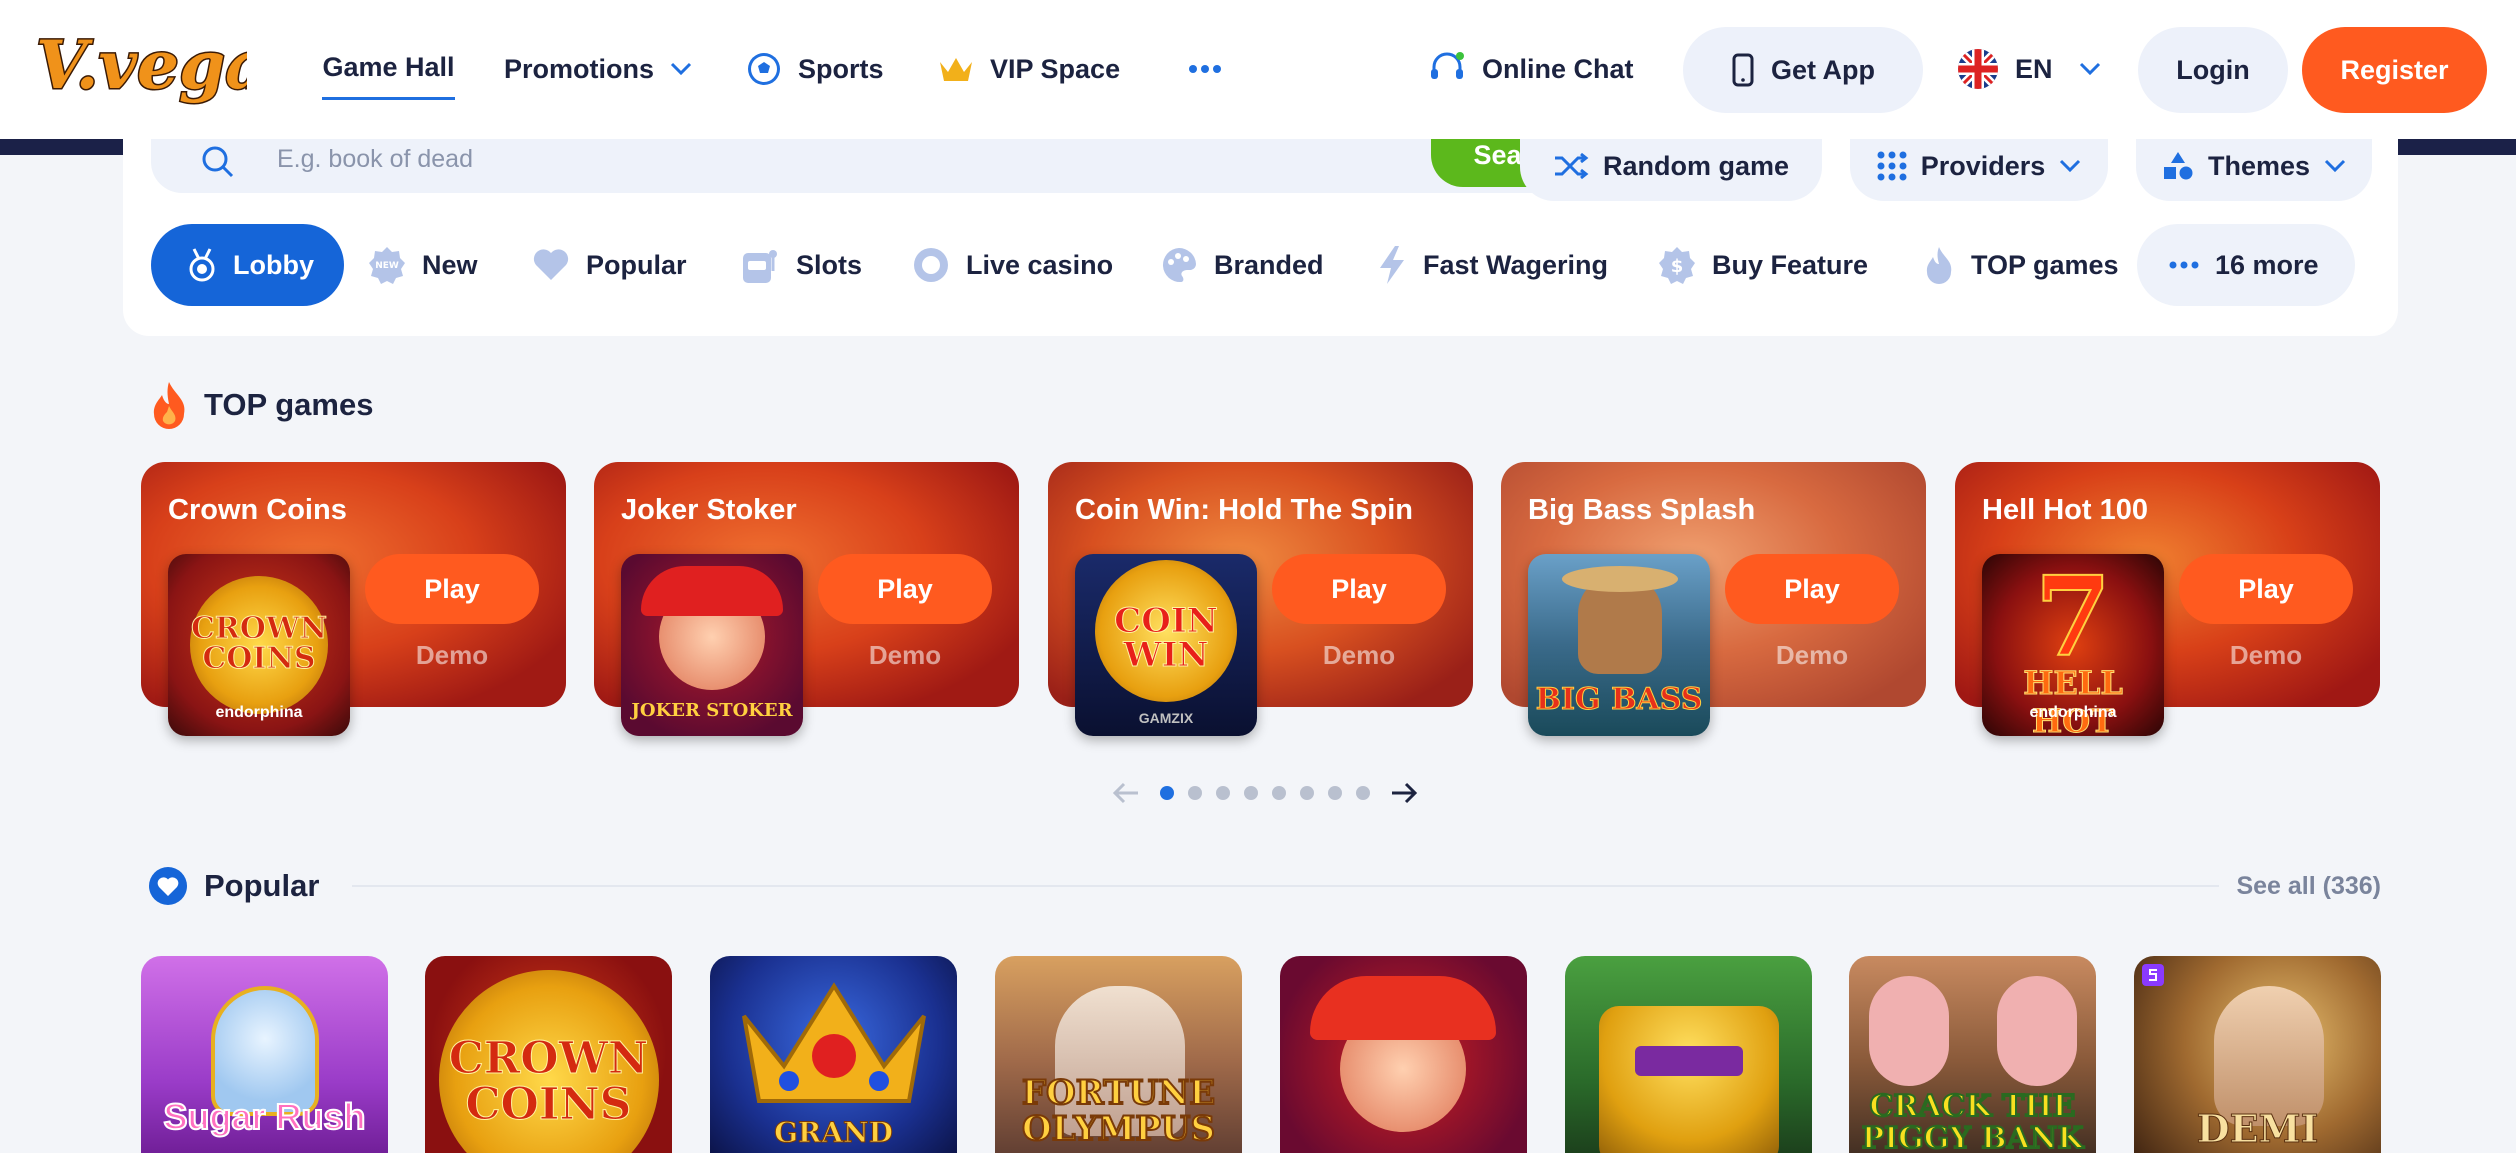  Describe the element at coordinates (1516, 264) in the screenshot. I see `category-fast-wagering-label: Fast Wagering` at that location.